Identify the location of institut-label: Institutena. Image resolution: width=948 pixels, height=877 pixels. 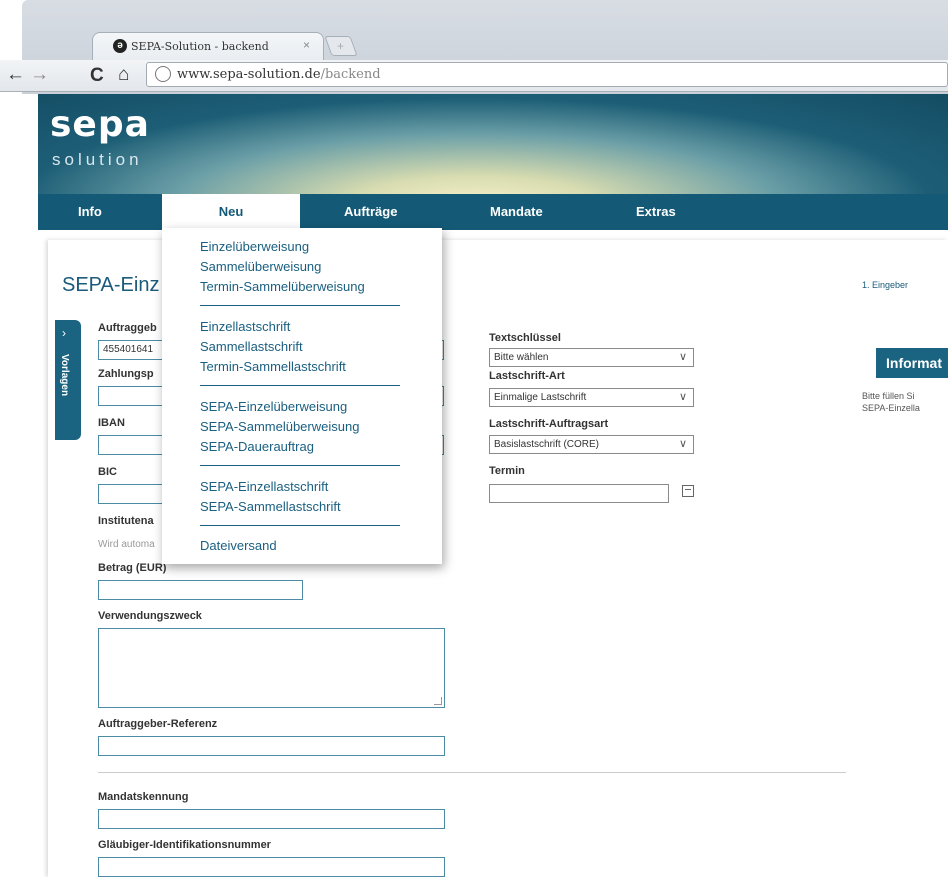
(126, 521).